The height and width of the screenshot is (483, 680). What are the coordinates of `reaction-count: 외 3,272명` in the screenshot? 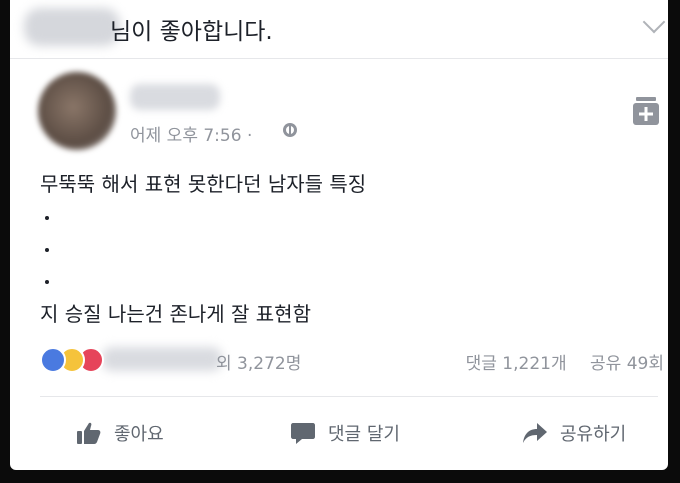 It's located at (258, 361).